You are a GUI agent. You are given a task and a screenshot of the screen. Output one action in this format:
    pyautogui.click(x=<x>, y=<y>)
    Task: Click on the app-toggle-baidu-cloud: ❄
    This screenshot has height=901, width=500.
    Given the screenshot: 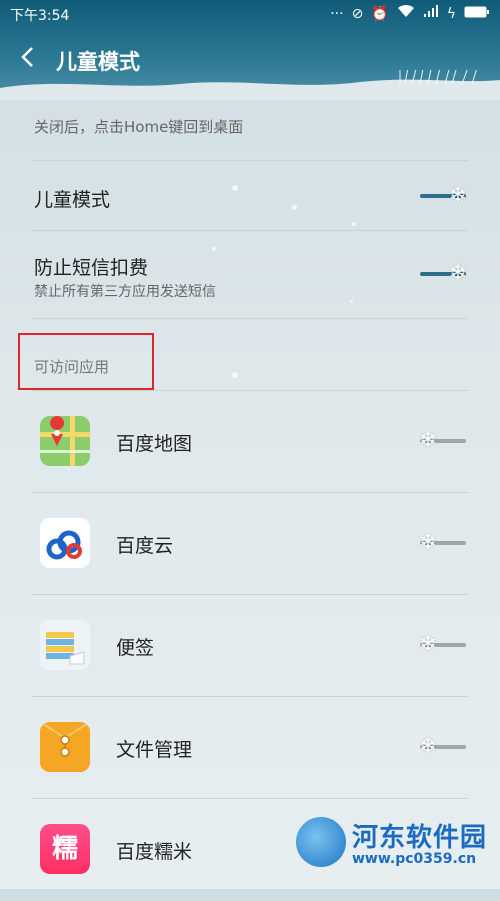 What is the action you would take?
    pyautogui.click(x=444, y=543)
    